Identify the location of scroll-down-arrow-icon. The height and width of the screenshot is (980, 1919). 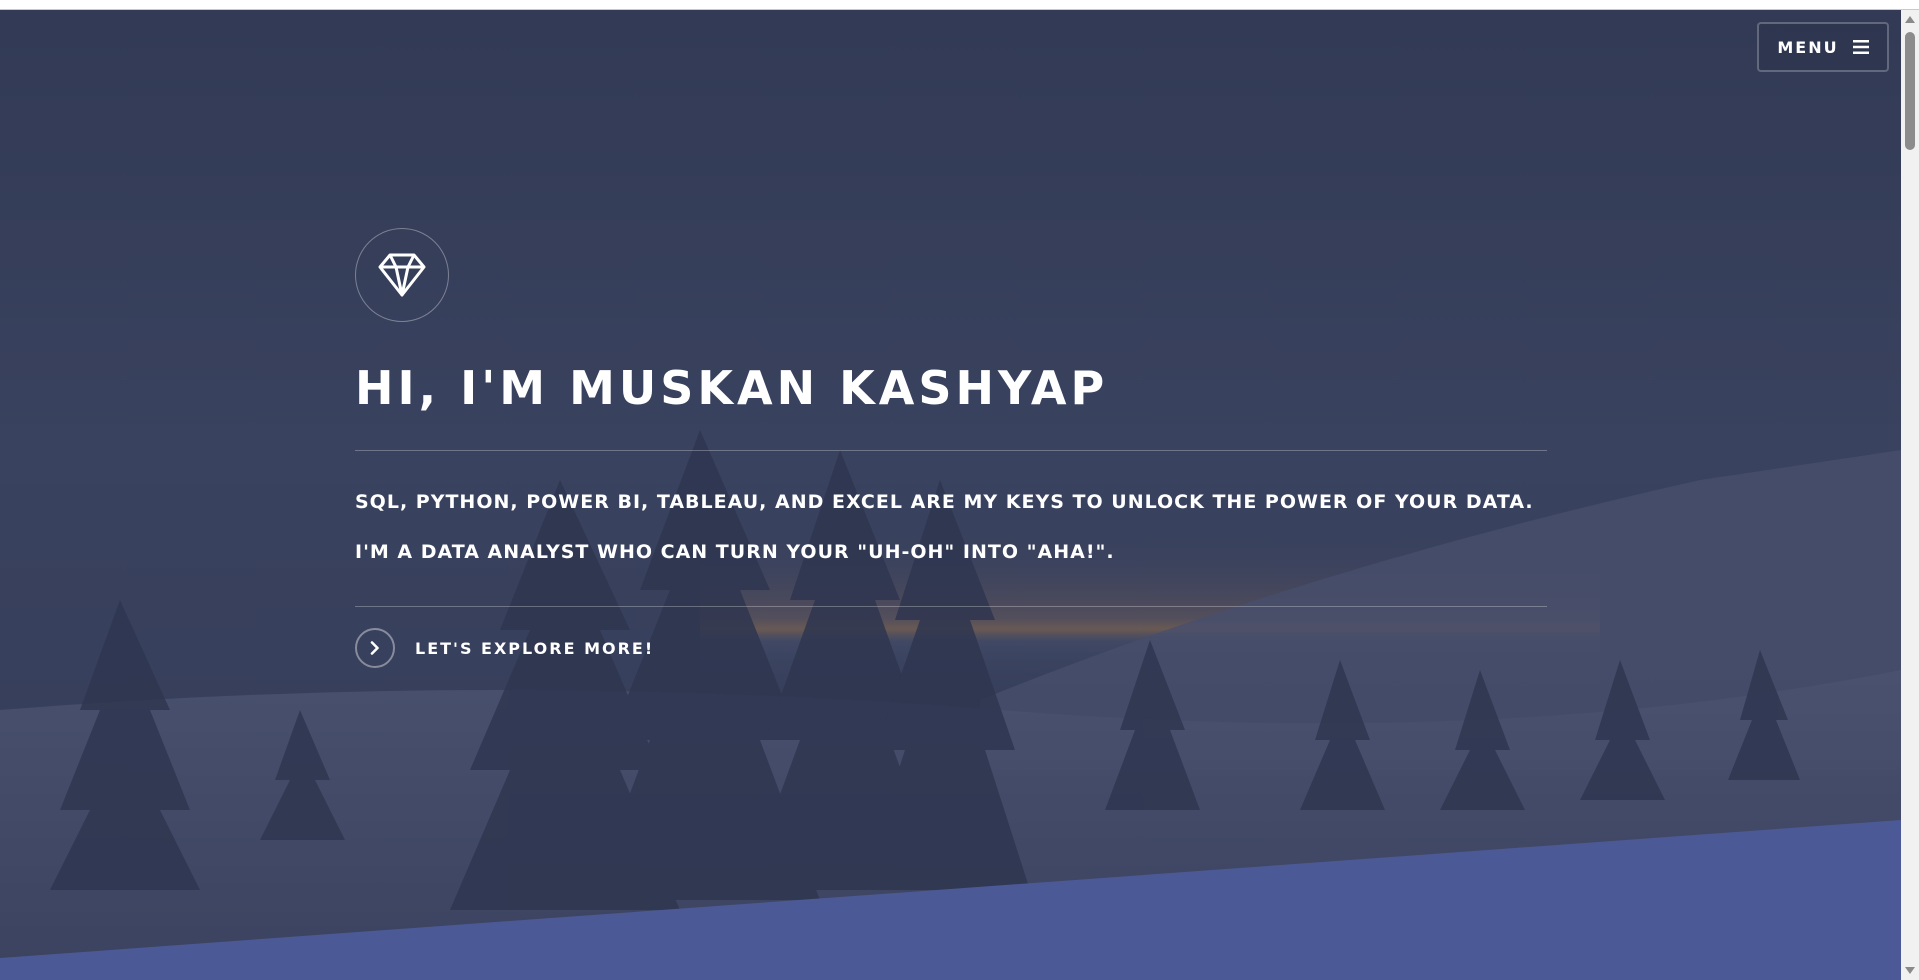
(1910, 970).